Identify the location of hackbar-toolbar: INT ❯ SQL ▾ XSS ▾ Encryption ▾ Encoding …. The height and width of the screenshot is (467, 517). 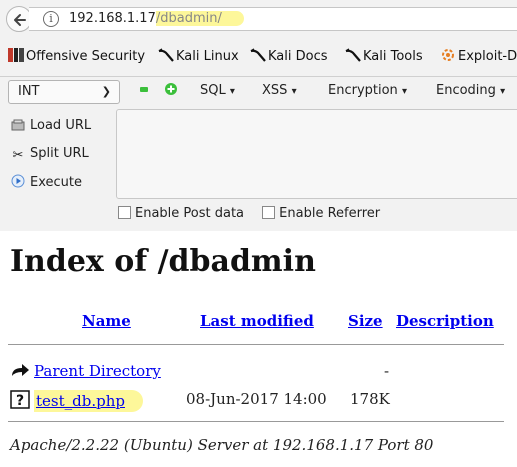
(258, 91).